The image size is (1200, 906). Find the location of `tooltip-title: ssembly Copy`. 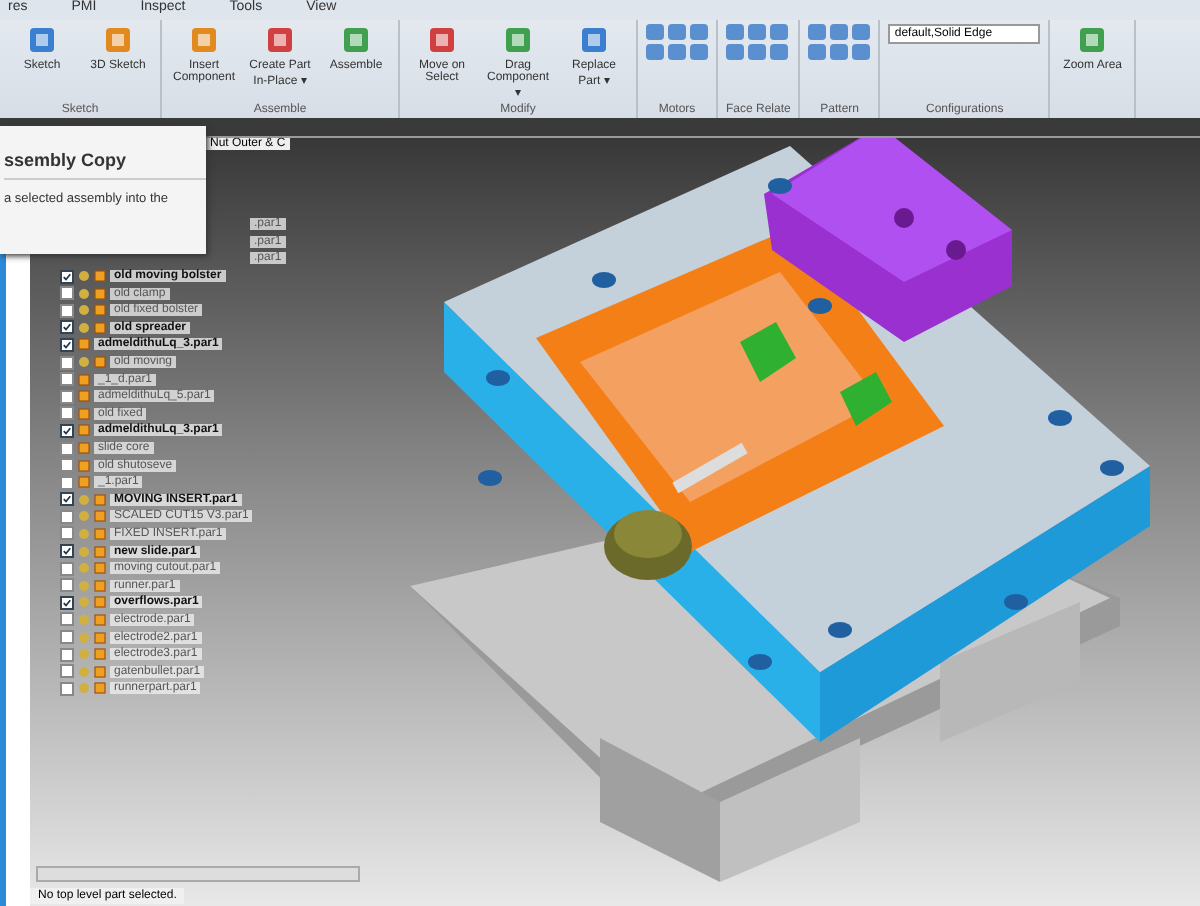

tooltip-title: ssembly Copy is located at coordinates (105, 157).